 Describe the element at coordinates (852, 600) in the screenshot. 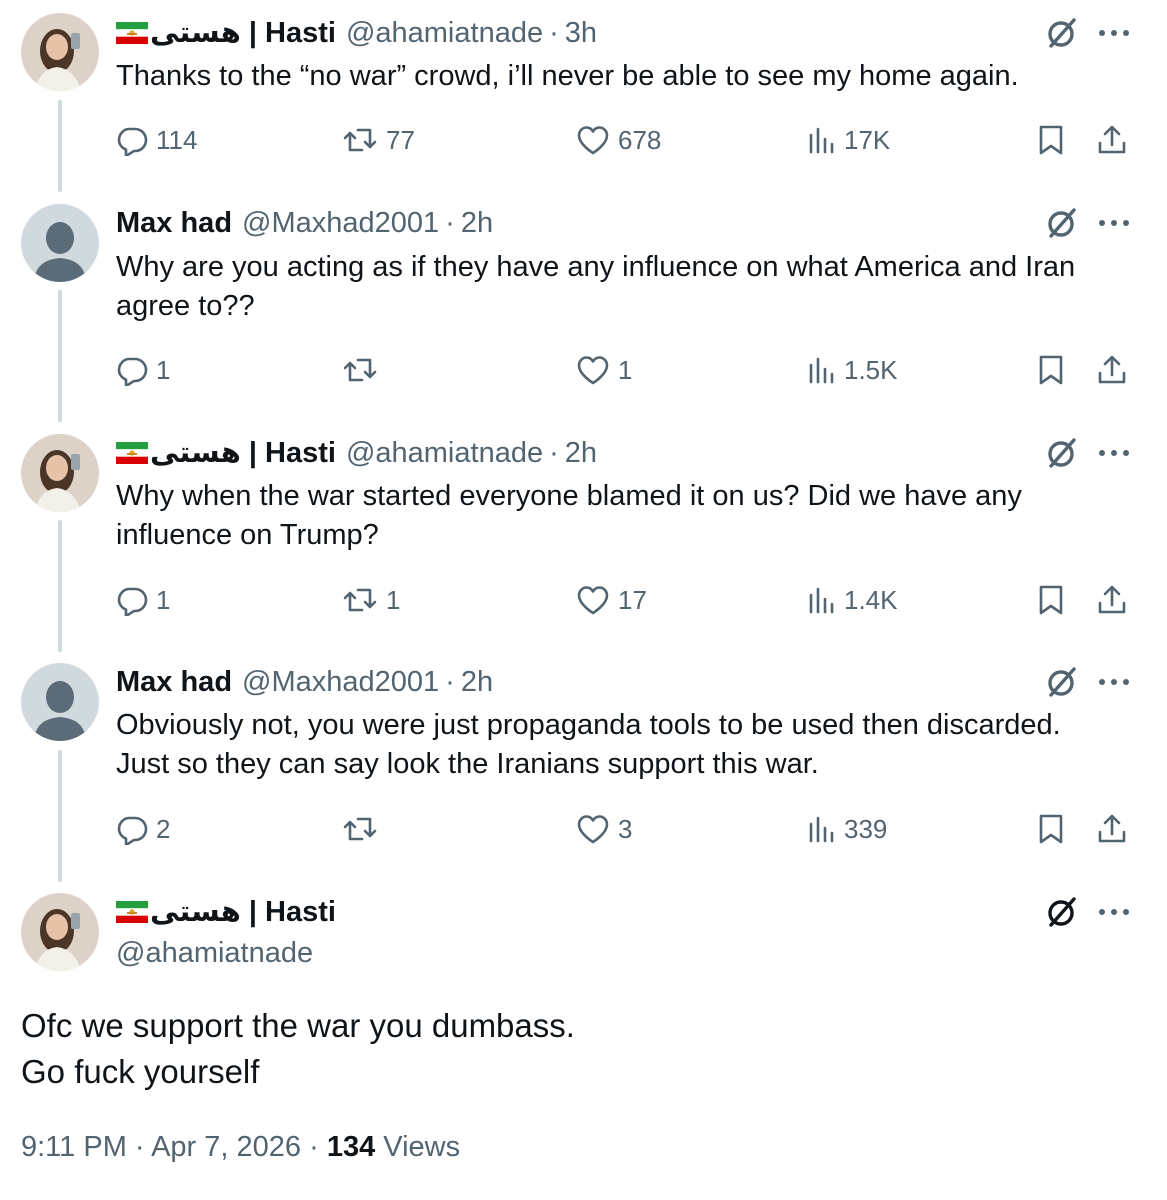

I see `views-button: 1.4K` at that location.